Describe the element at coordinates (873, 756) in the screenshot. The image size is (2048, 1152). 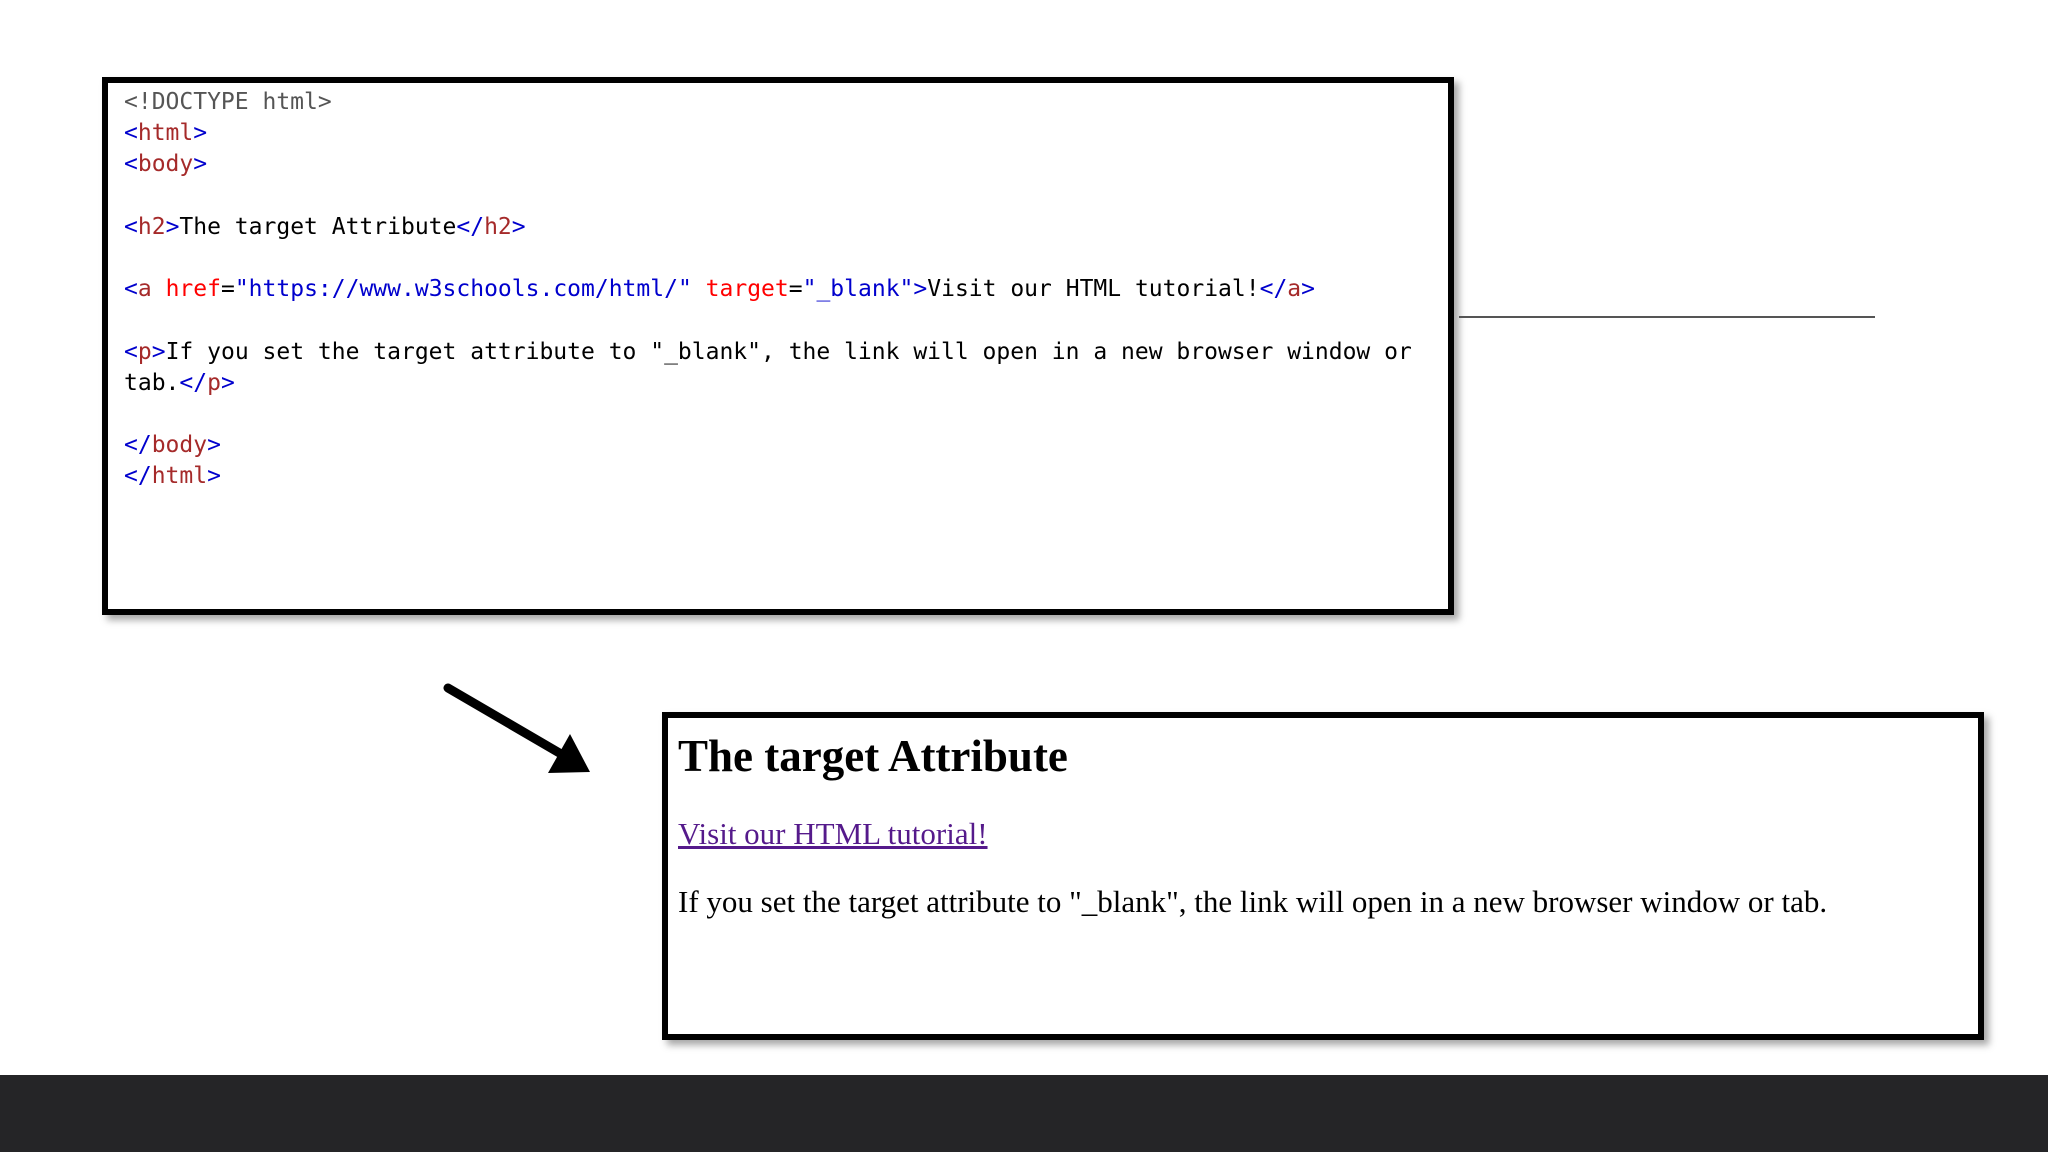
I see `result-heading: The target Attribute` at that location.